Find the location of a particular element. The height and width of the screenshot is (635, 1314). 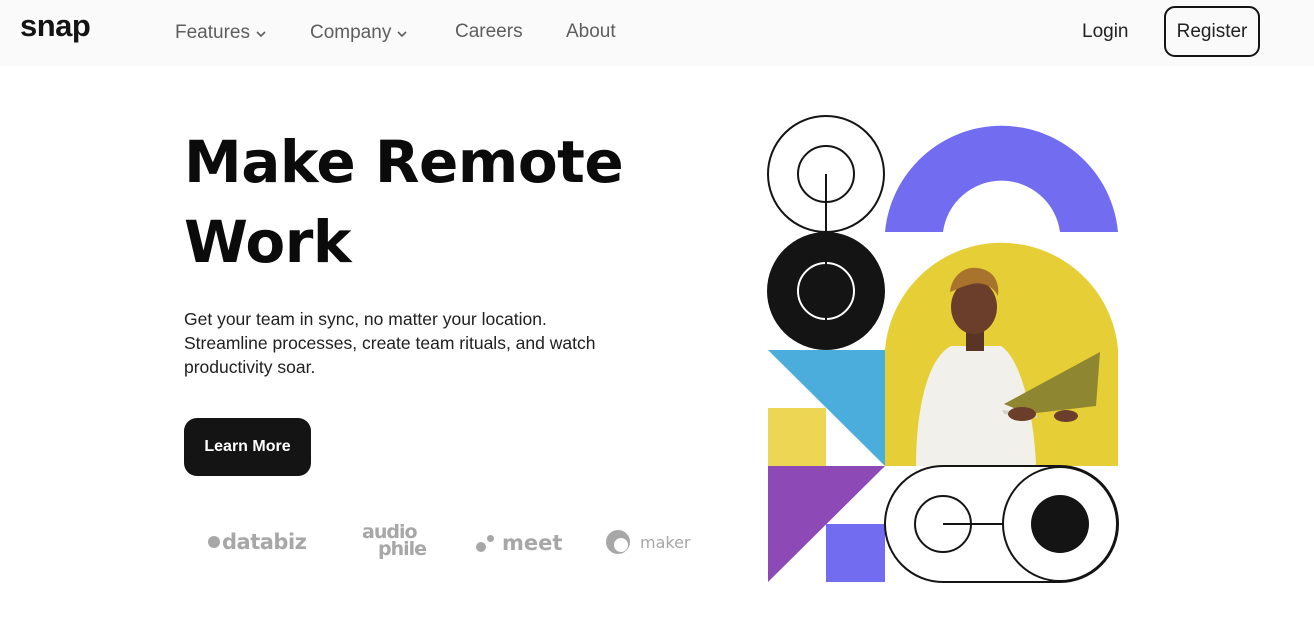

photo-arch-shape is located at coordinates (1001, 354).